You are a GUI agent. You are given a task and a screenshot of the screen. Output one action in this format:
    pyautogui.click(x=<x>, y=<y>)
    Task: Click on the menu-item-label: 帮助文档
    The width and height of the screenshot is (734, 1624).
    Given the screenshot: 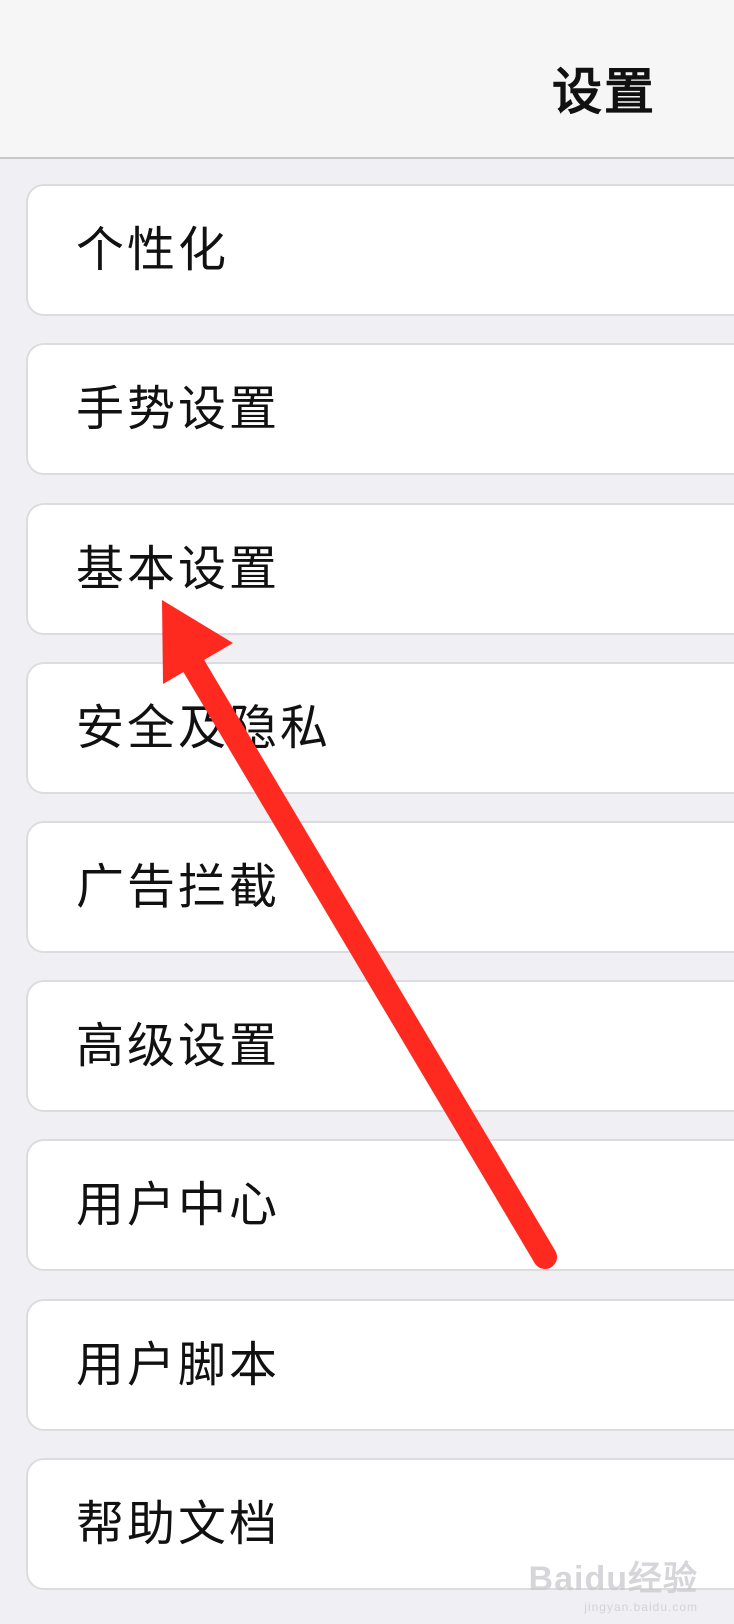 What is the action you would take?
    pyautogui.click(x=178, y=1524)
    